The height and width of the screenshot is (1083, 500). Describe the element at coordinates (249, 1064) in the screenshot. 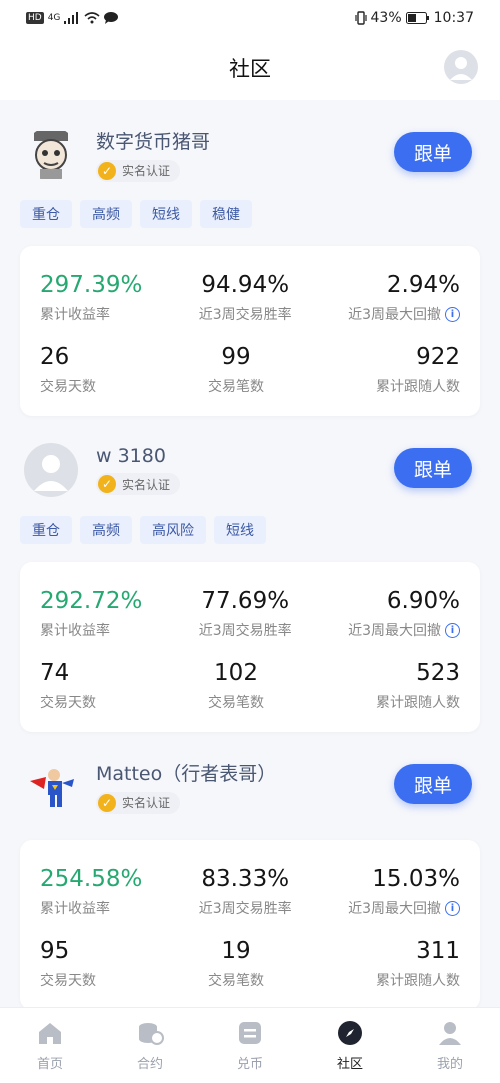

I see `tab-label: 兑币` at that location.